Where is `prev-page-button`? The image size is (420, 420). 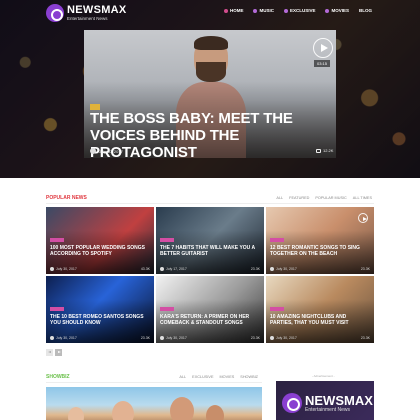 prev-page-button is located at coordinates (49, 352).